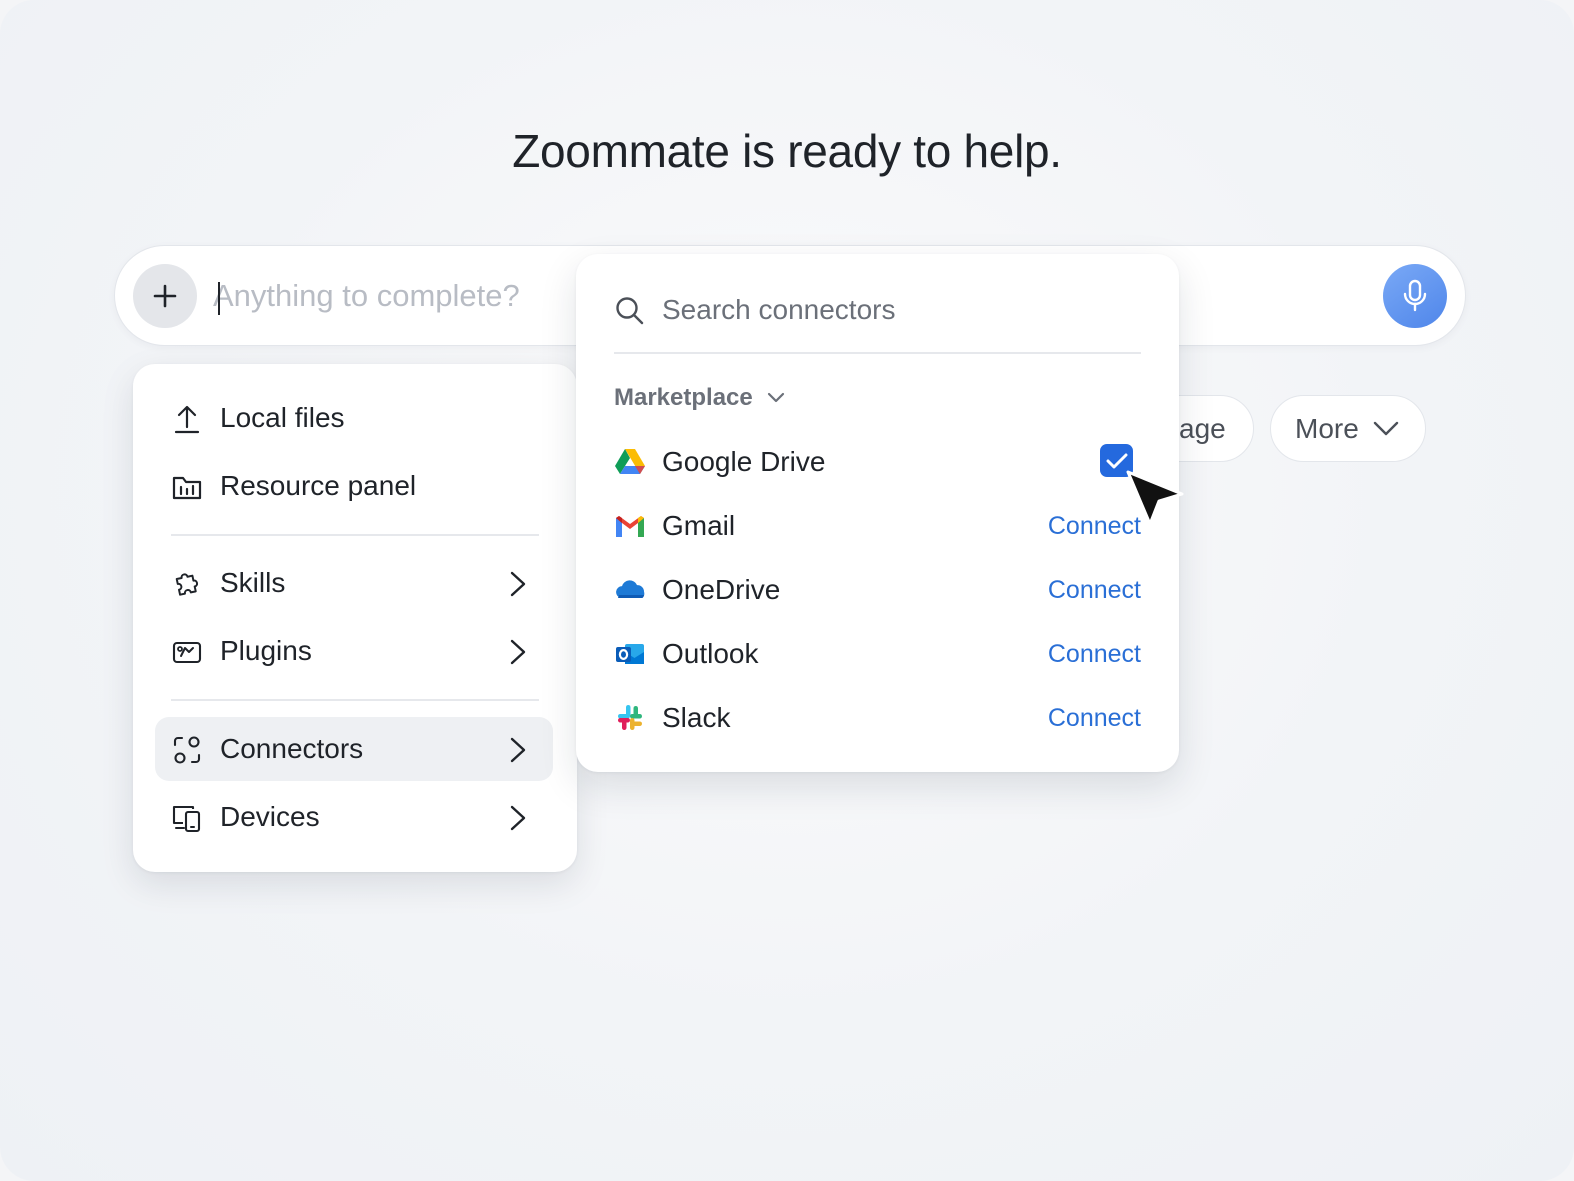  What do you see at coordinates (696, 717) in the screenshot?
I see `connector-name: Slack` at bounding box center [696, 717].